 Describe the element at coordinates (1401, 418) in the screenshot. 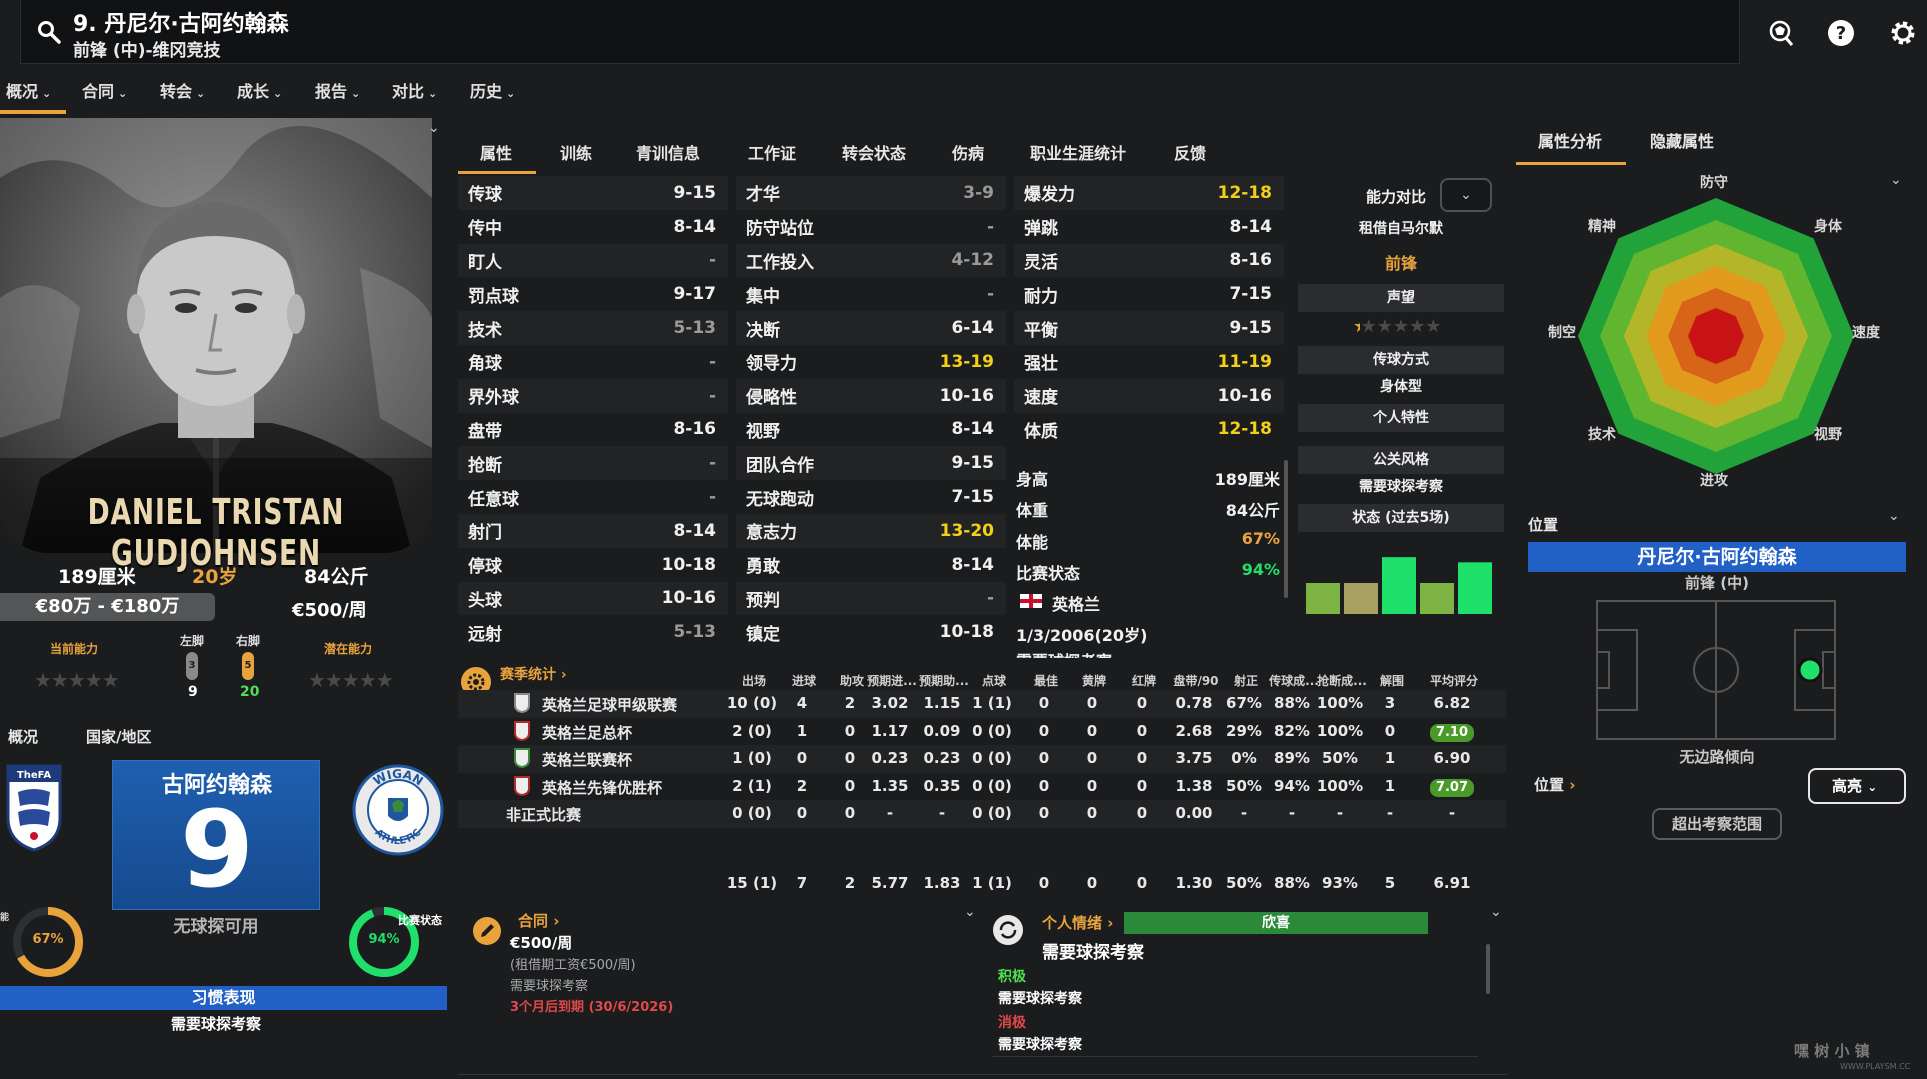

I see `traits-header: 个人特性` at that location.